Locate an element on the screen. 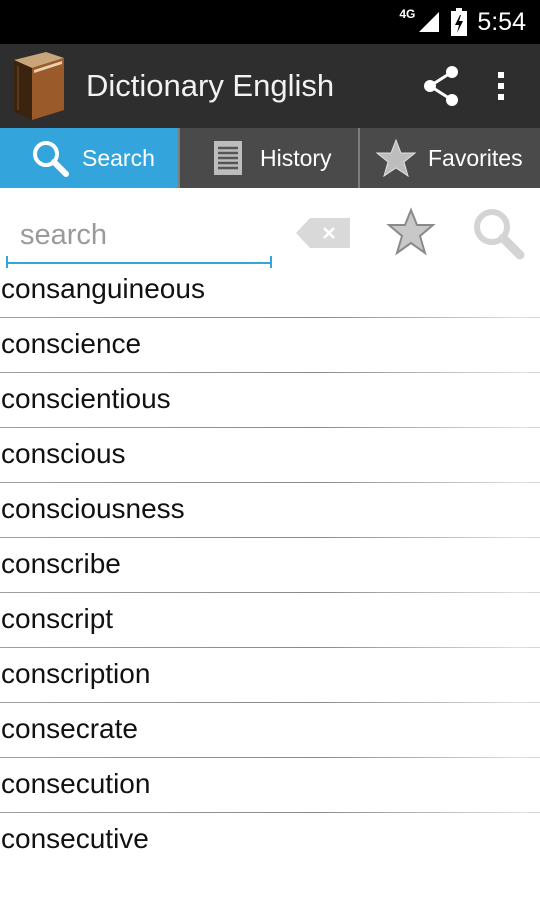  list-icon is located at coordinates (228, 158).